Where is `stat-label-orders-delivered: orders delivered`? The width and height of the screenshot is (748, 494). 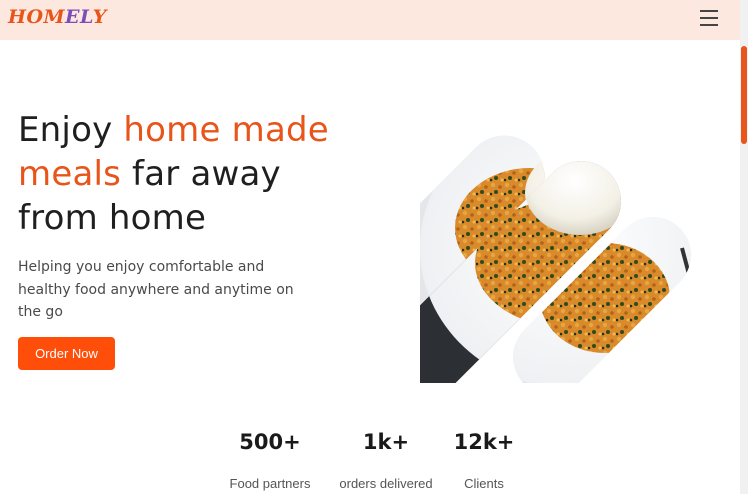
stat-label-orders-delivered: orders delivered is located at coordinates (386, 483).